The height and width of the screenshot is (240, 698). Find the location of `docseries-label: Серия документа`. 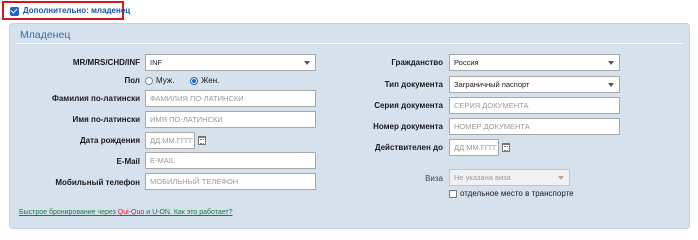

docseries-label: Серия документа is located at coordinates (408, 105).